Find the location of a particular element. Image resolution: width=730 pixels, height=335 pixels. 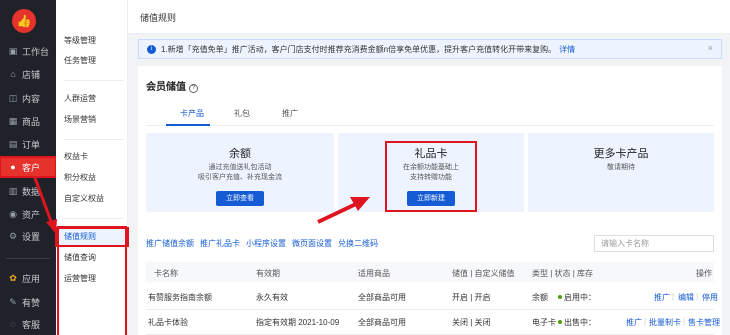

op-disable: 停用 is located at coordinates (710, 297).